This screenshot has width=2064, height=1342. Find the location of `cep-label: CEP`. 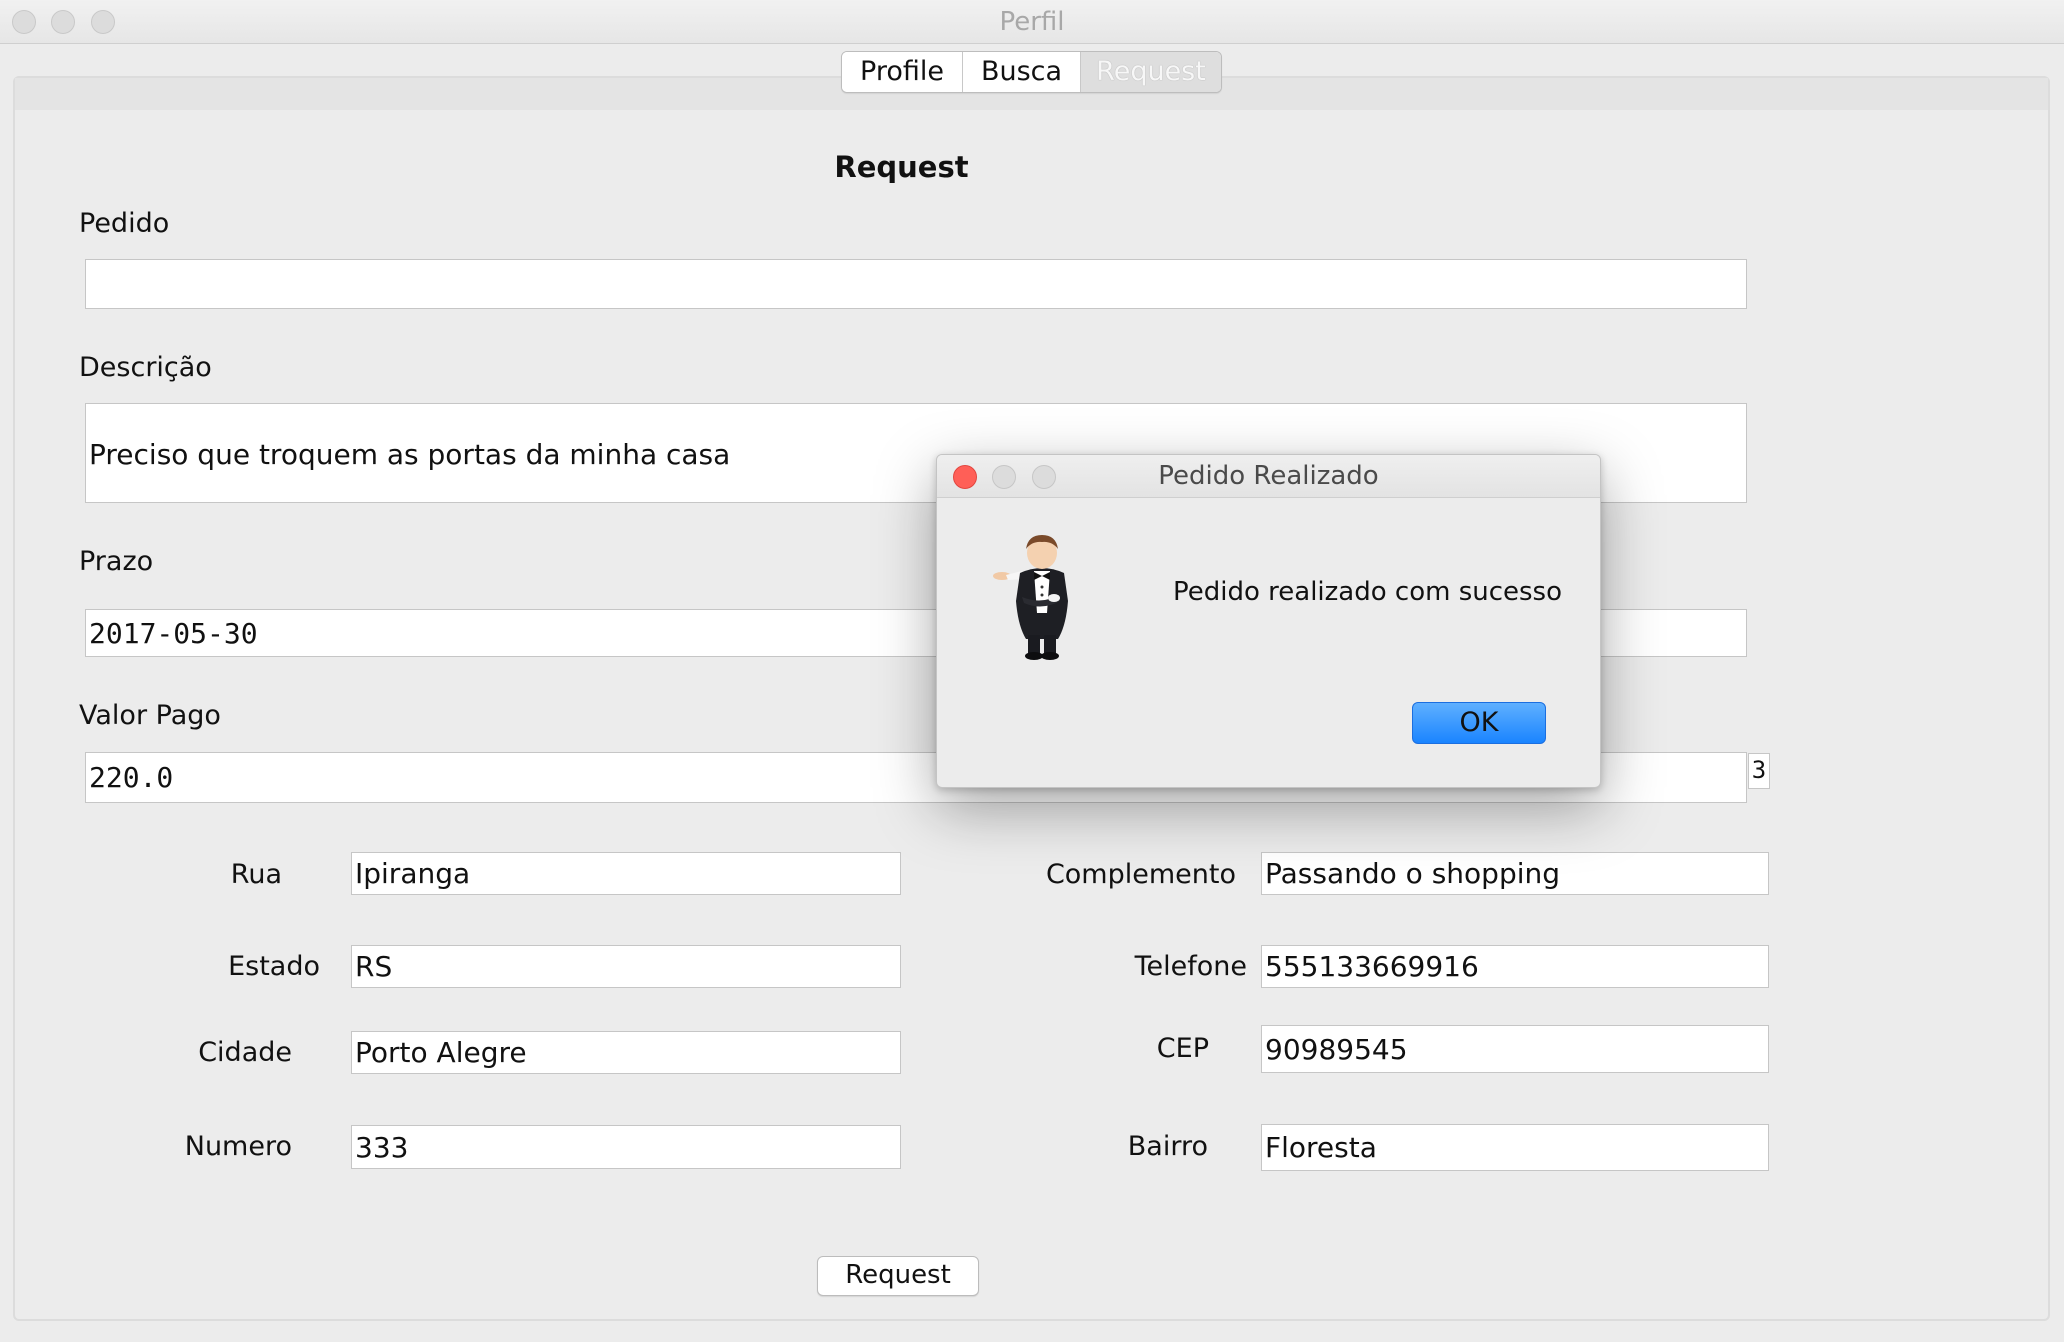

cep-label: CEP is located at coordinates (1182, 1048).